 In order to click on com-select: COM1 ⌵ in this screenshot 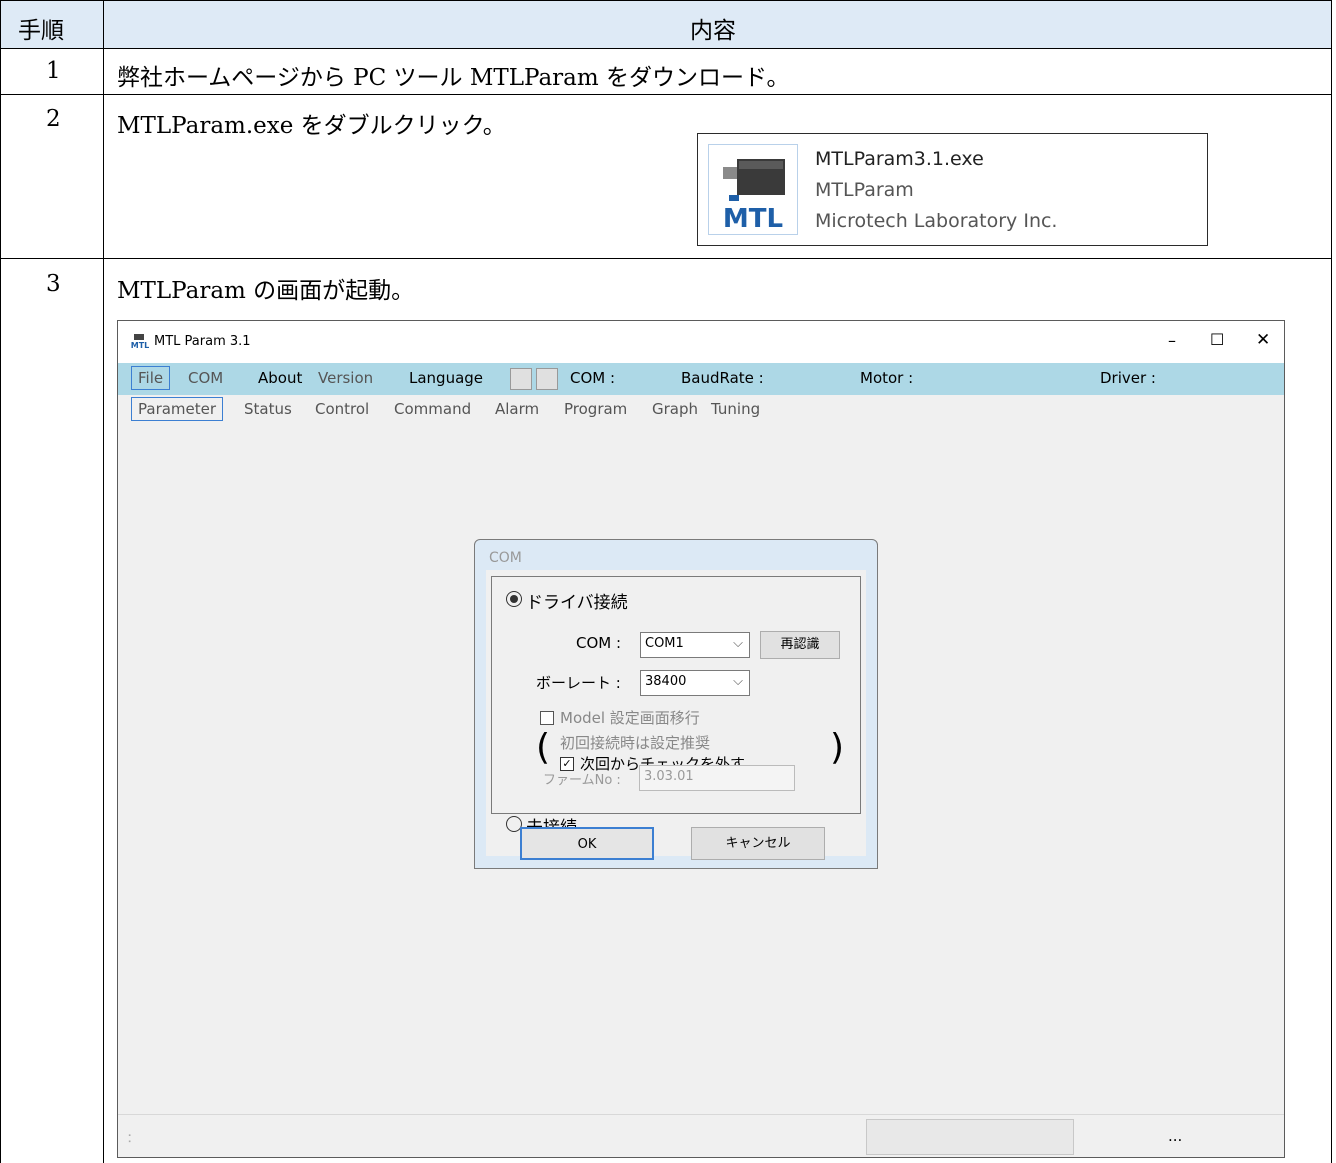, I will do `click(695, 645)`.